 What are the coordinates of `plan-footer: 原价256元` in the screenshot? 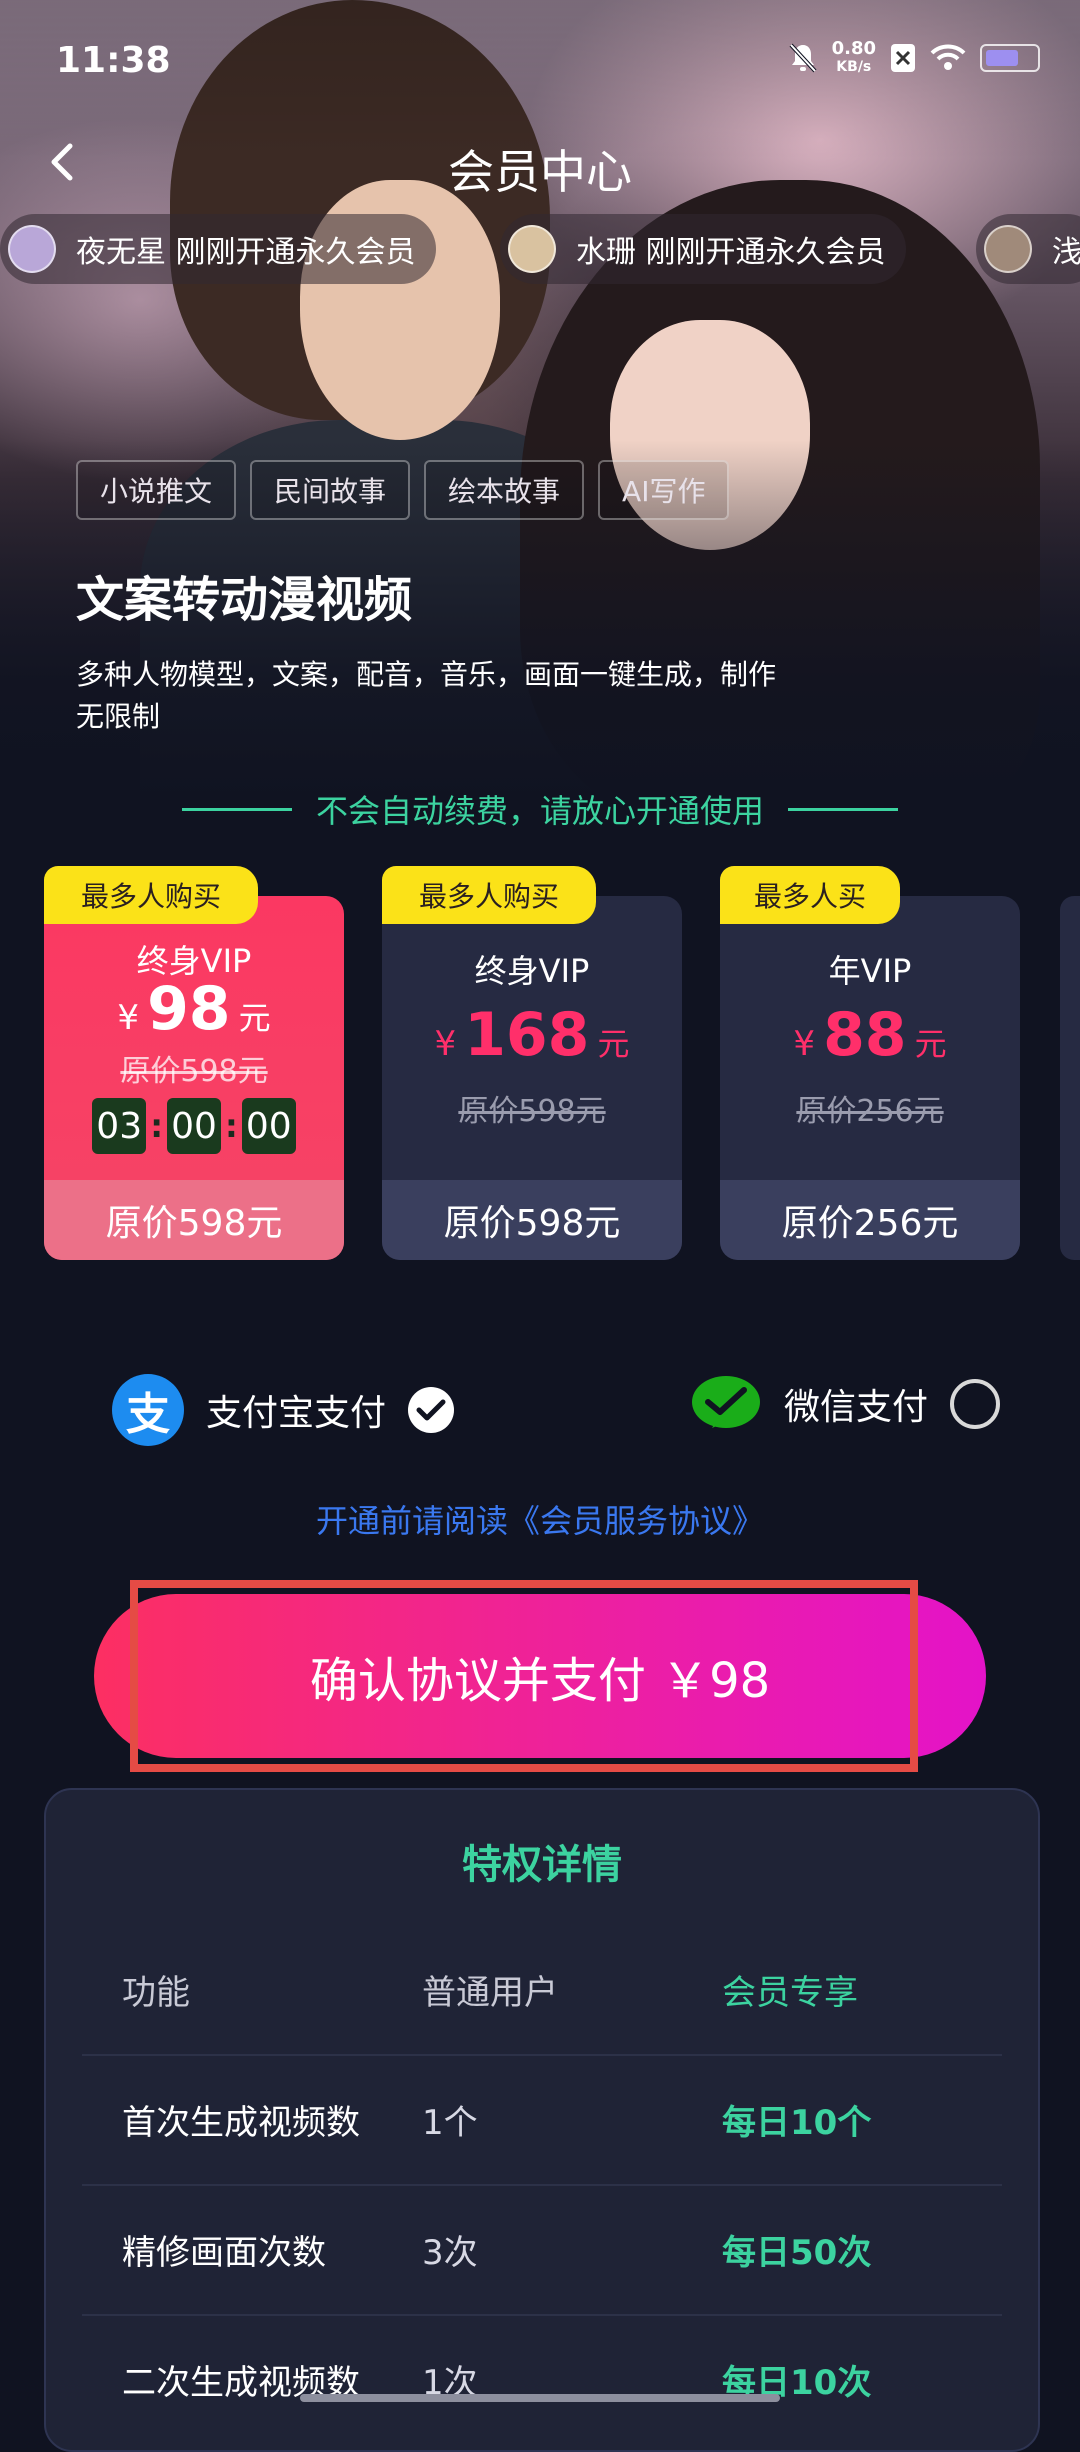 It's located at (870, 1220).